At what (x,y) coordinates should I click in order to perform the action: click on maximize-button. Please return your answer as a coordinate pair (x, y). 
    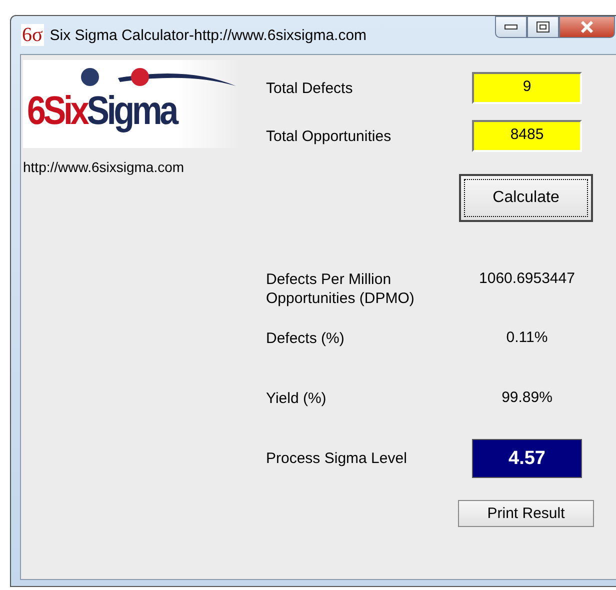
    Looking at the image, I should click on (543, 27).